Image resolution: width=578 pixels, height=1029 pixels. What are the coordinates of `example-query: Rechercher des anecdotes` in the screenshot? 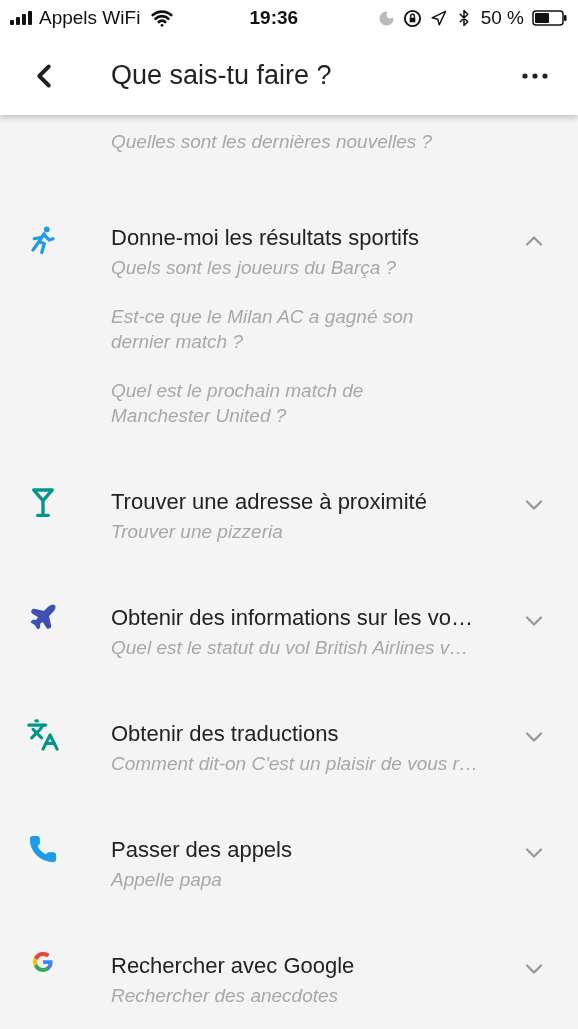 It's located at (225, 996).